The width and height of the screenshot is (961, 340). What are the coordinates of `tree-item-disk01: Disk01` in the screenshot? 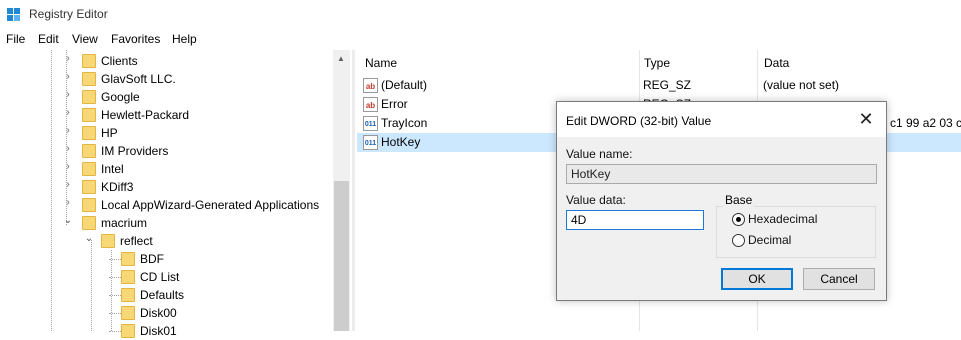 It's located at (166, 331).